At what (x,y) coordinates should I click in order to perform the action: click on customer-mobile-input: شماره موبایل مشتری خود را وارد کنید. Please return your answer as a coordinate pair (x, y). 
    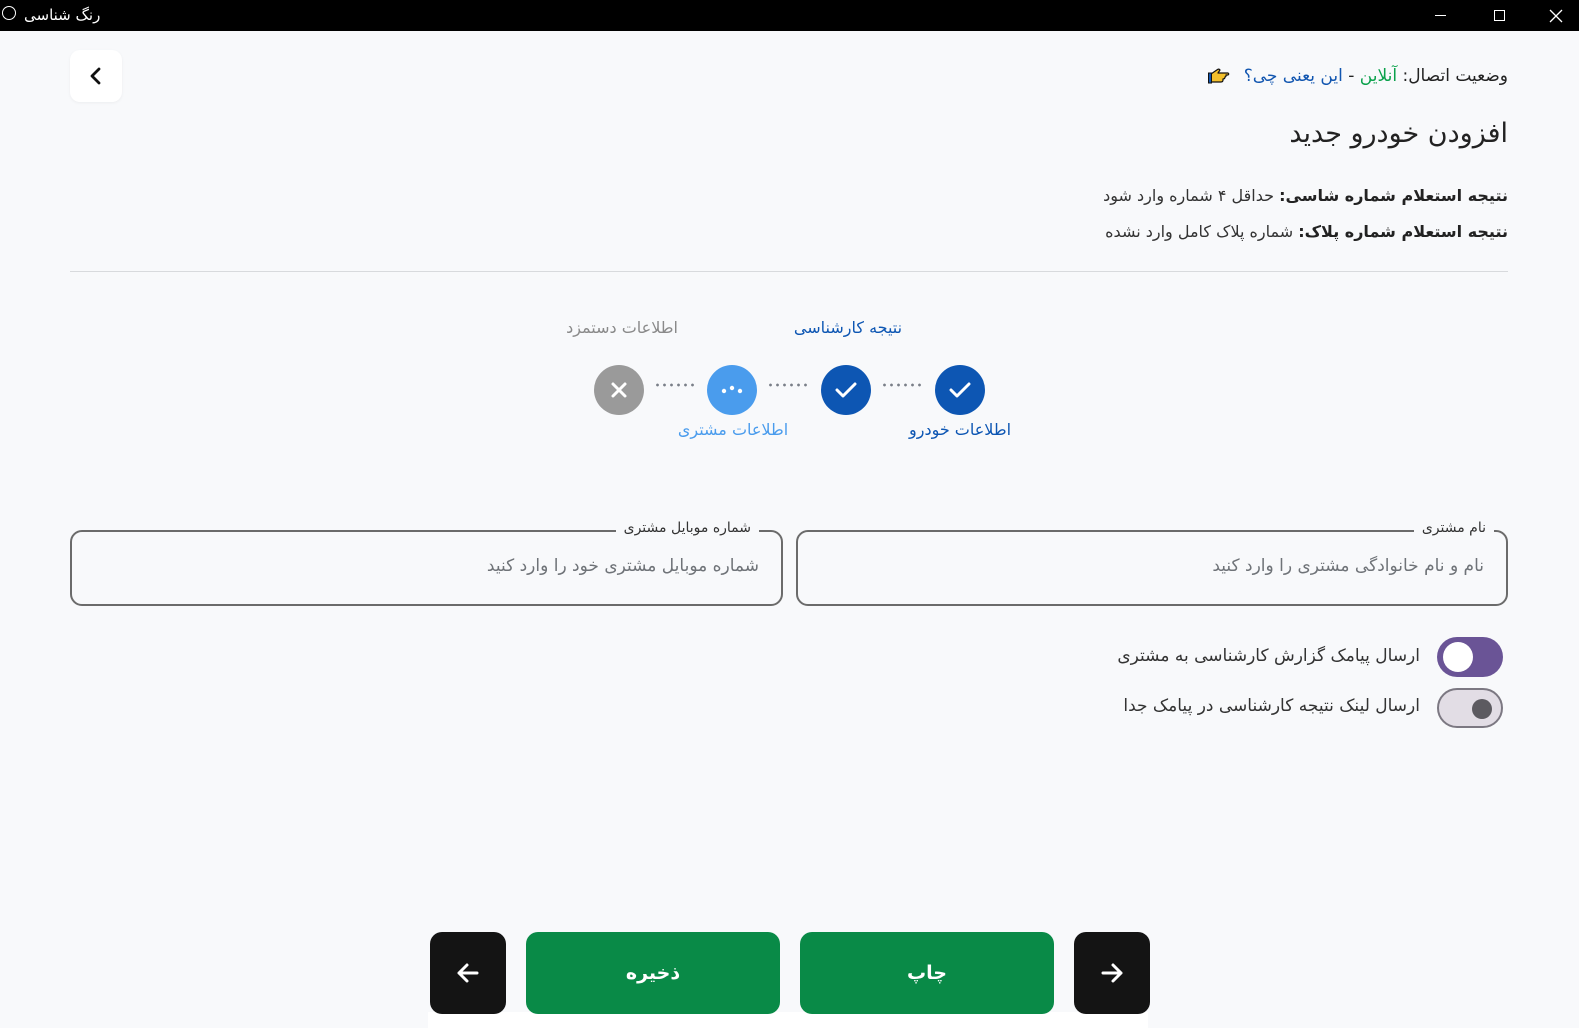
    Looking at the image, I should click on (623, 566).